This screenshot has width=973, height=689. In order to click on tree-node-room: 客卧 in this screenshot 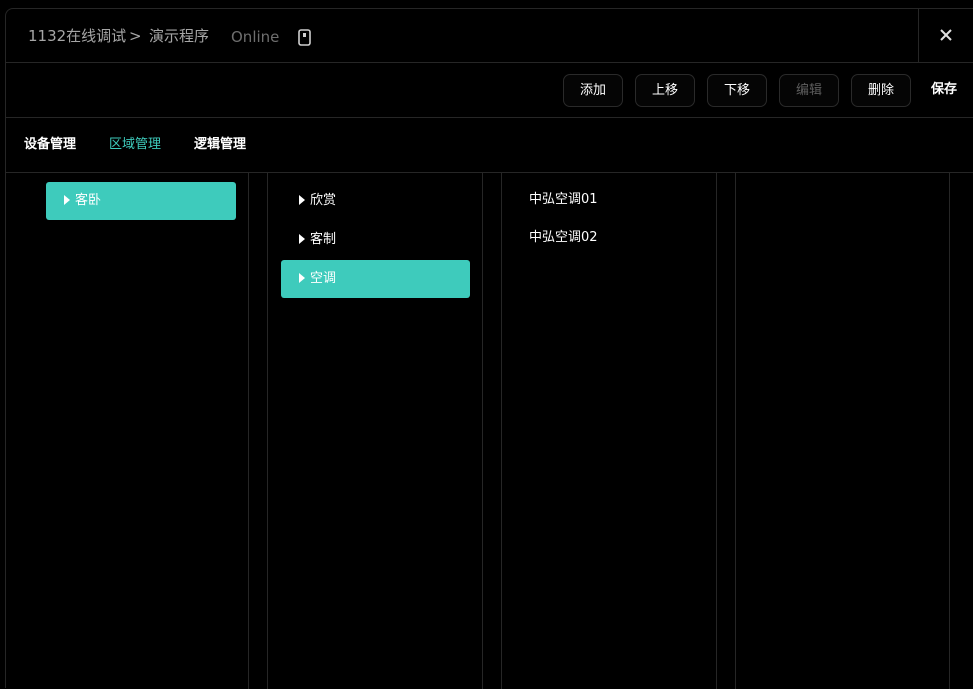, I will do `click(141, 201)`.